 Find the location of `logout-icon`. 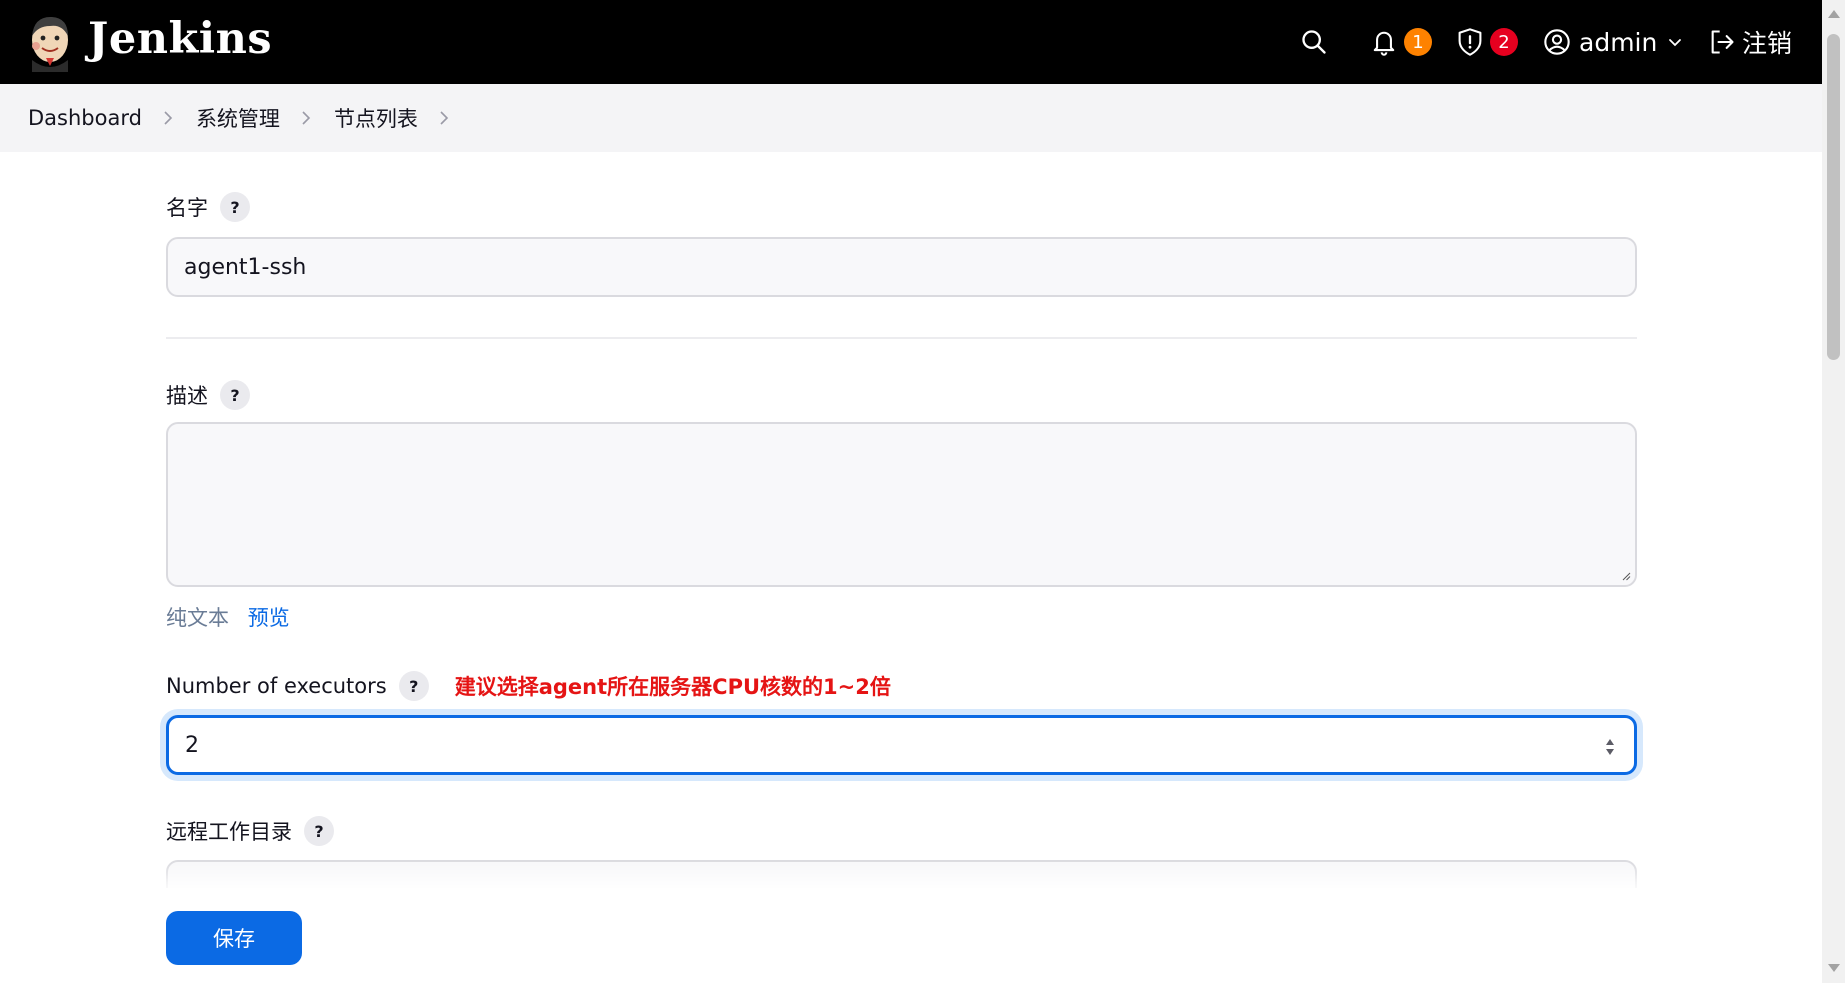

logout-icon is located at coordinates (1722, 42).